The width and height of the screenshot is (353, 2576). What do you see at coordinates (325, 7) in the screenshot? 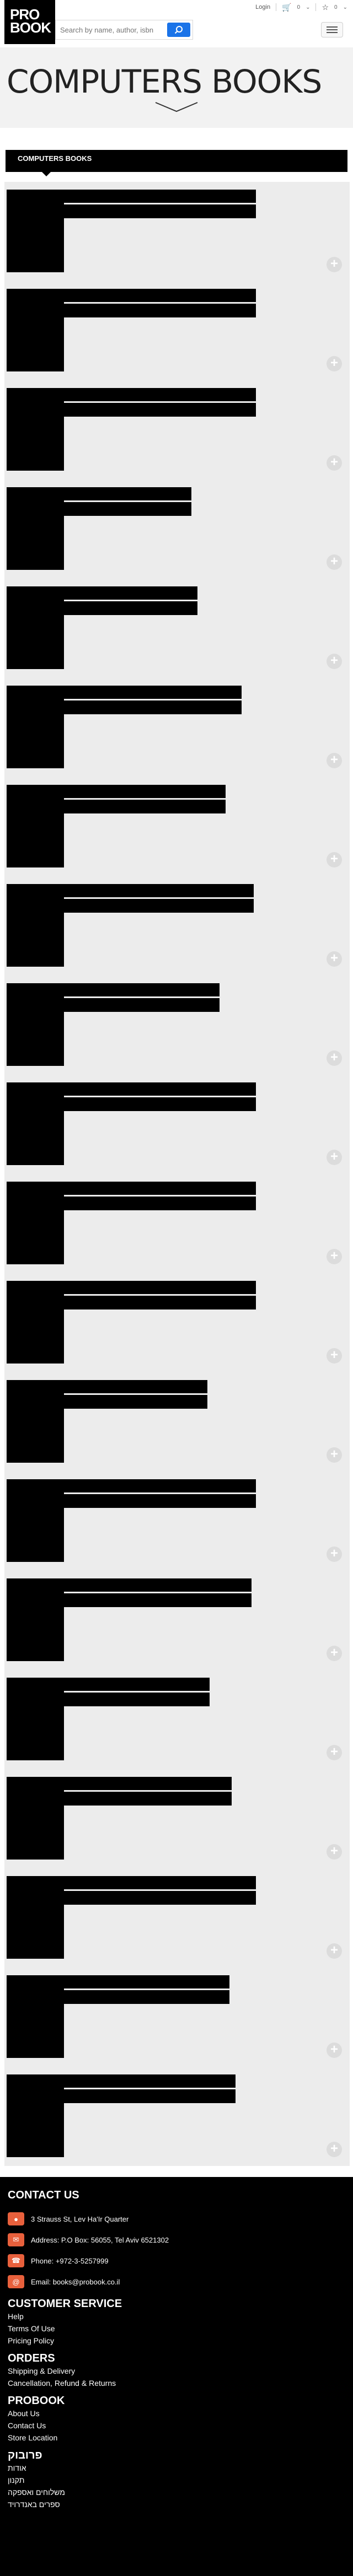
I see `star-icon: ☆` at bounding box center [325, 7].